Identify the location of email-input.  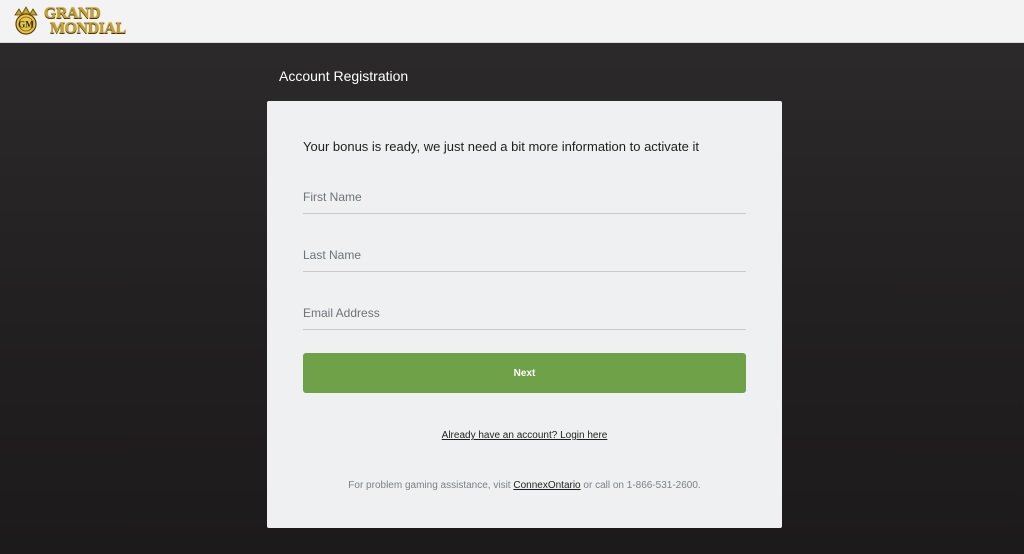
(524, 313).